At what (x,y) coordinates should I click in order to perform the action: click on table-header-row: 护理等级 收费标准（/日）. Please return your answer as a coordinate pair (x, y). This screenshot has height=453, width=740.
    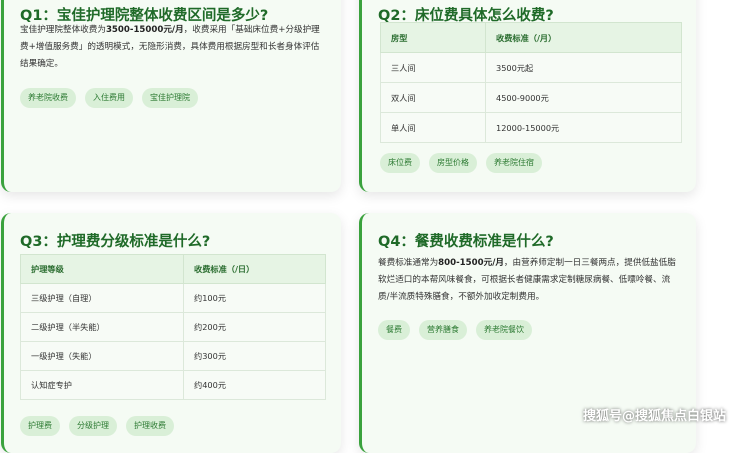
    Looking at the image, I should click on (173, 269).